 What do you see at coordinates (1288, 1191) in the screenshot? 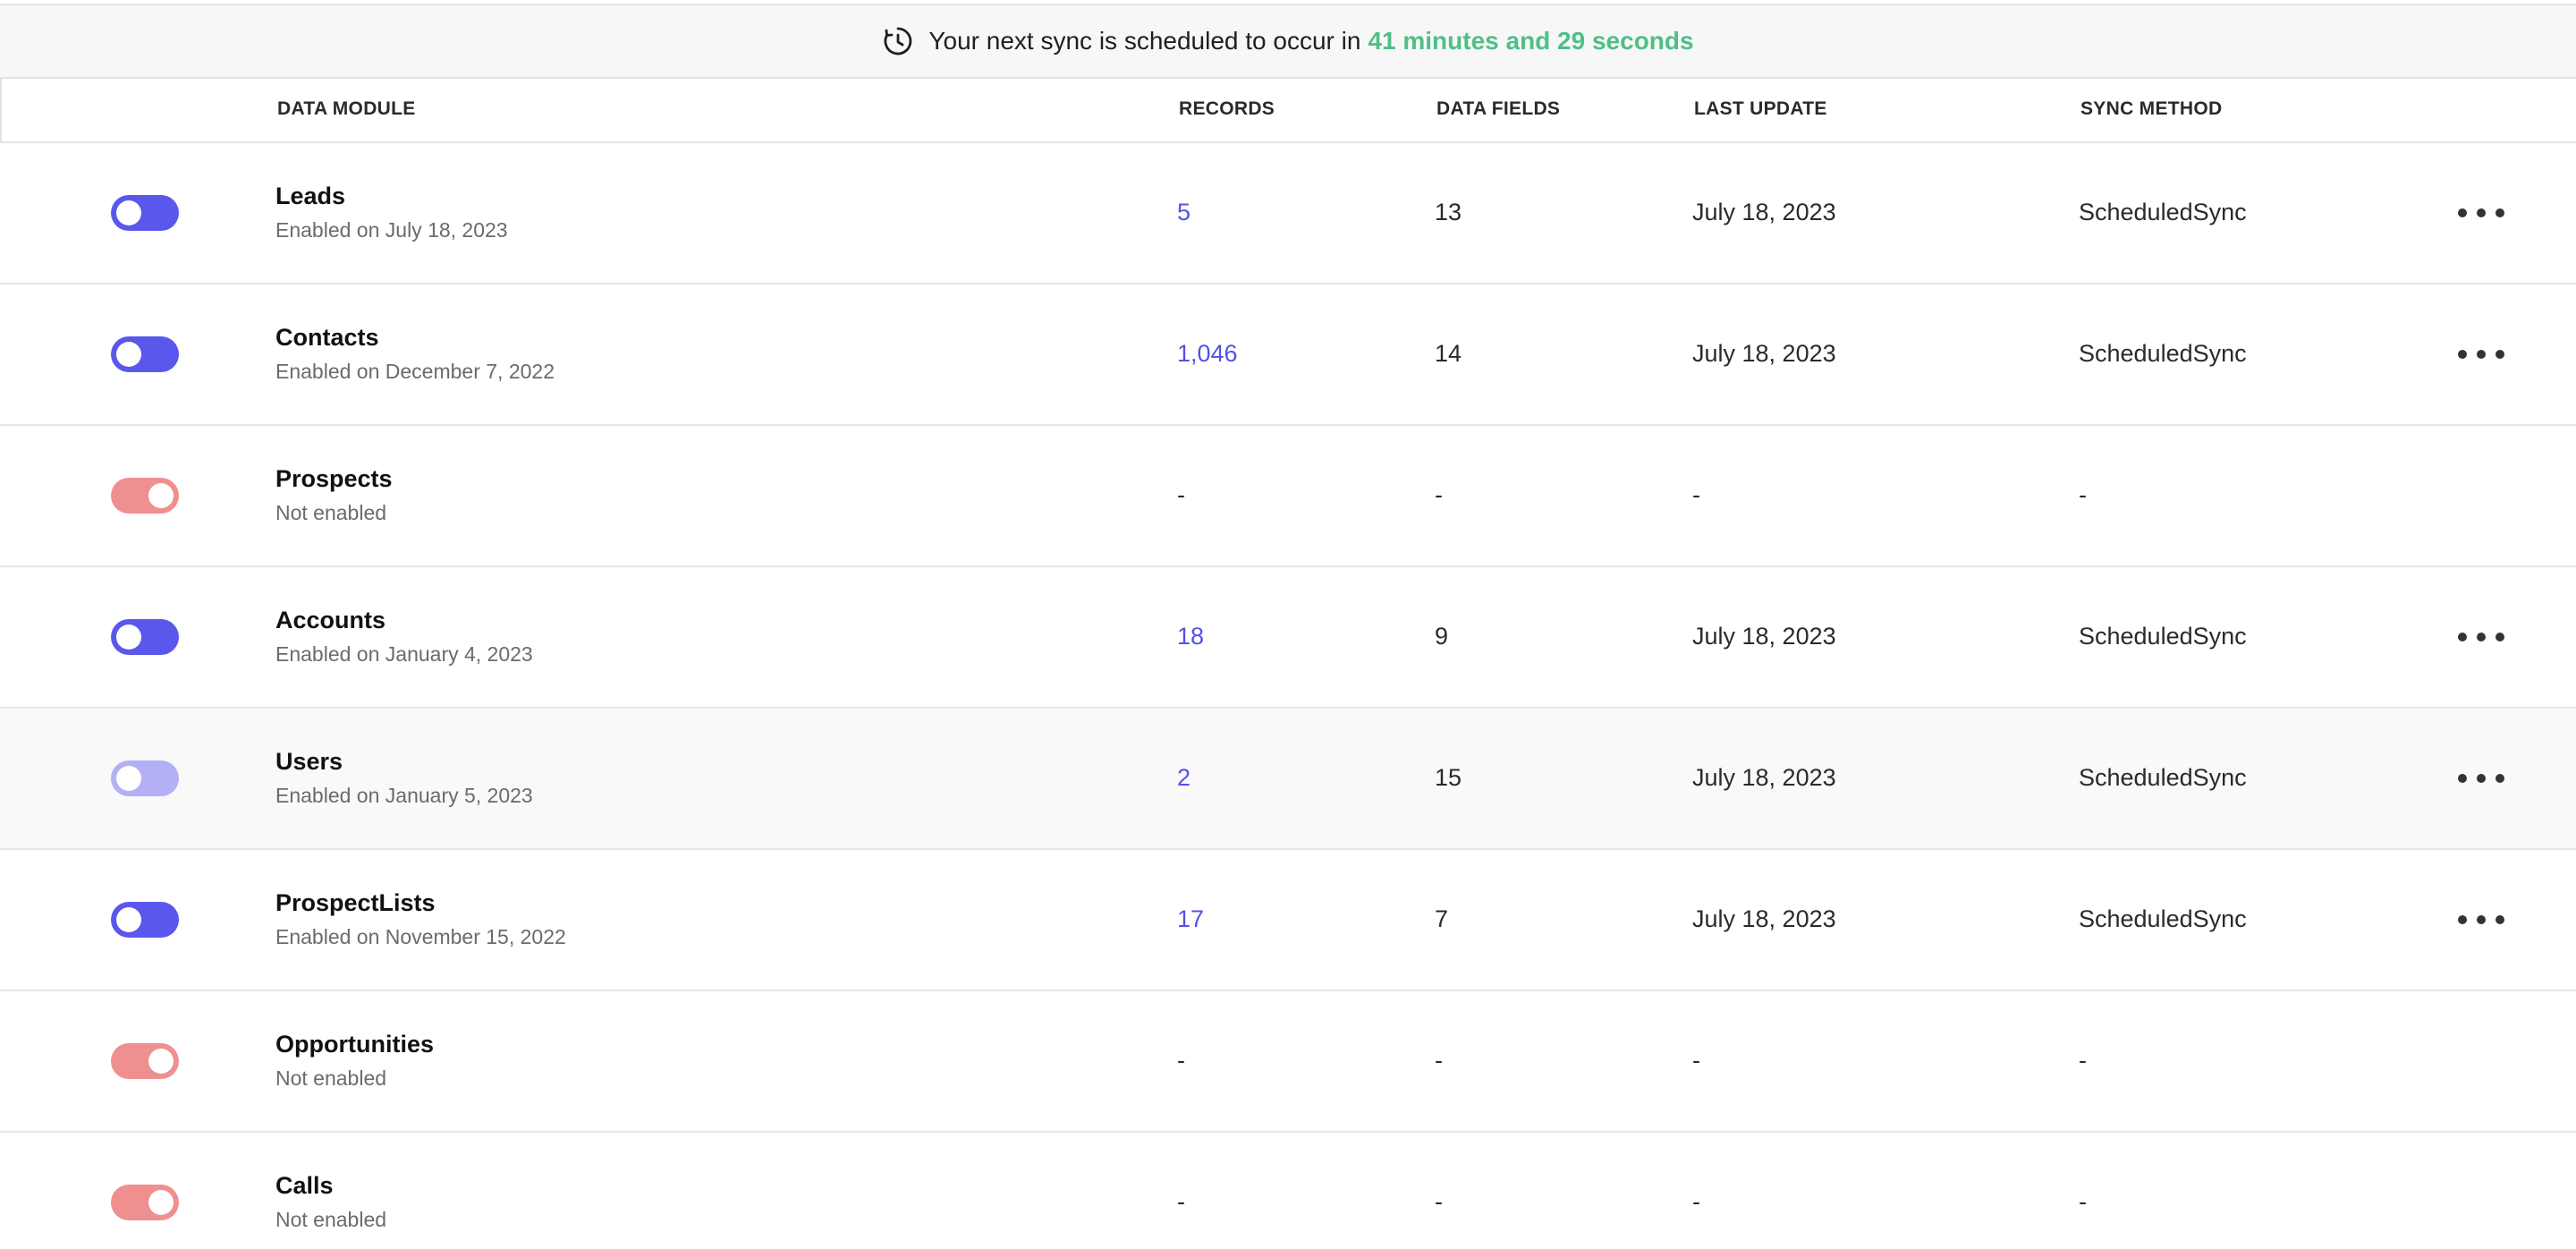
I see `table-row: Calls Not enabled - - - -` at bounding box center [1288, 1191].